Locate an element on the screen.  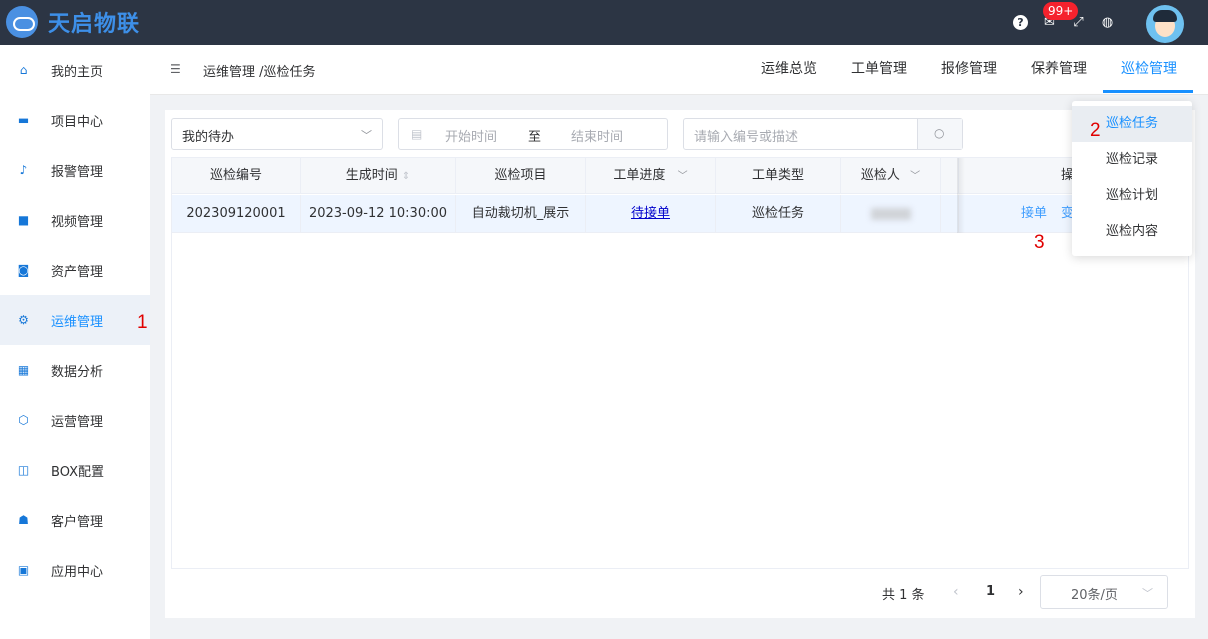
chevron-left-icon: ‹ is located at coordinates (956, 592).